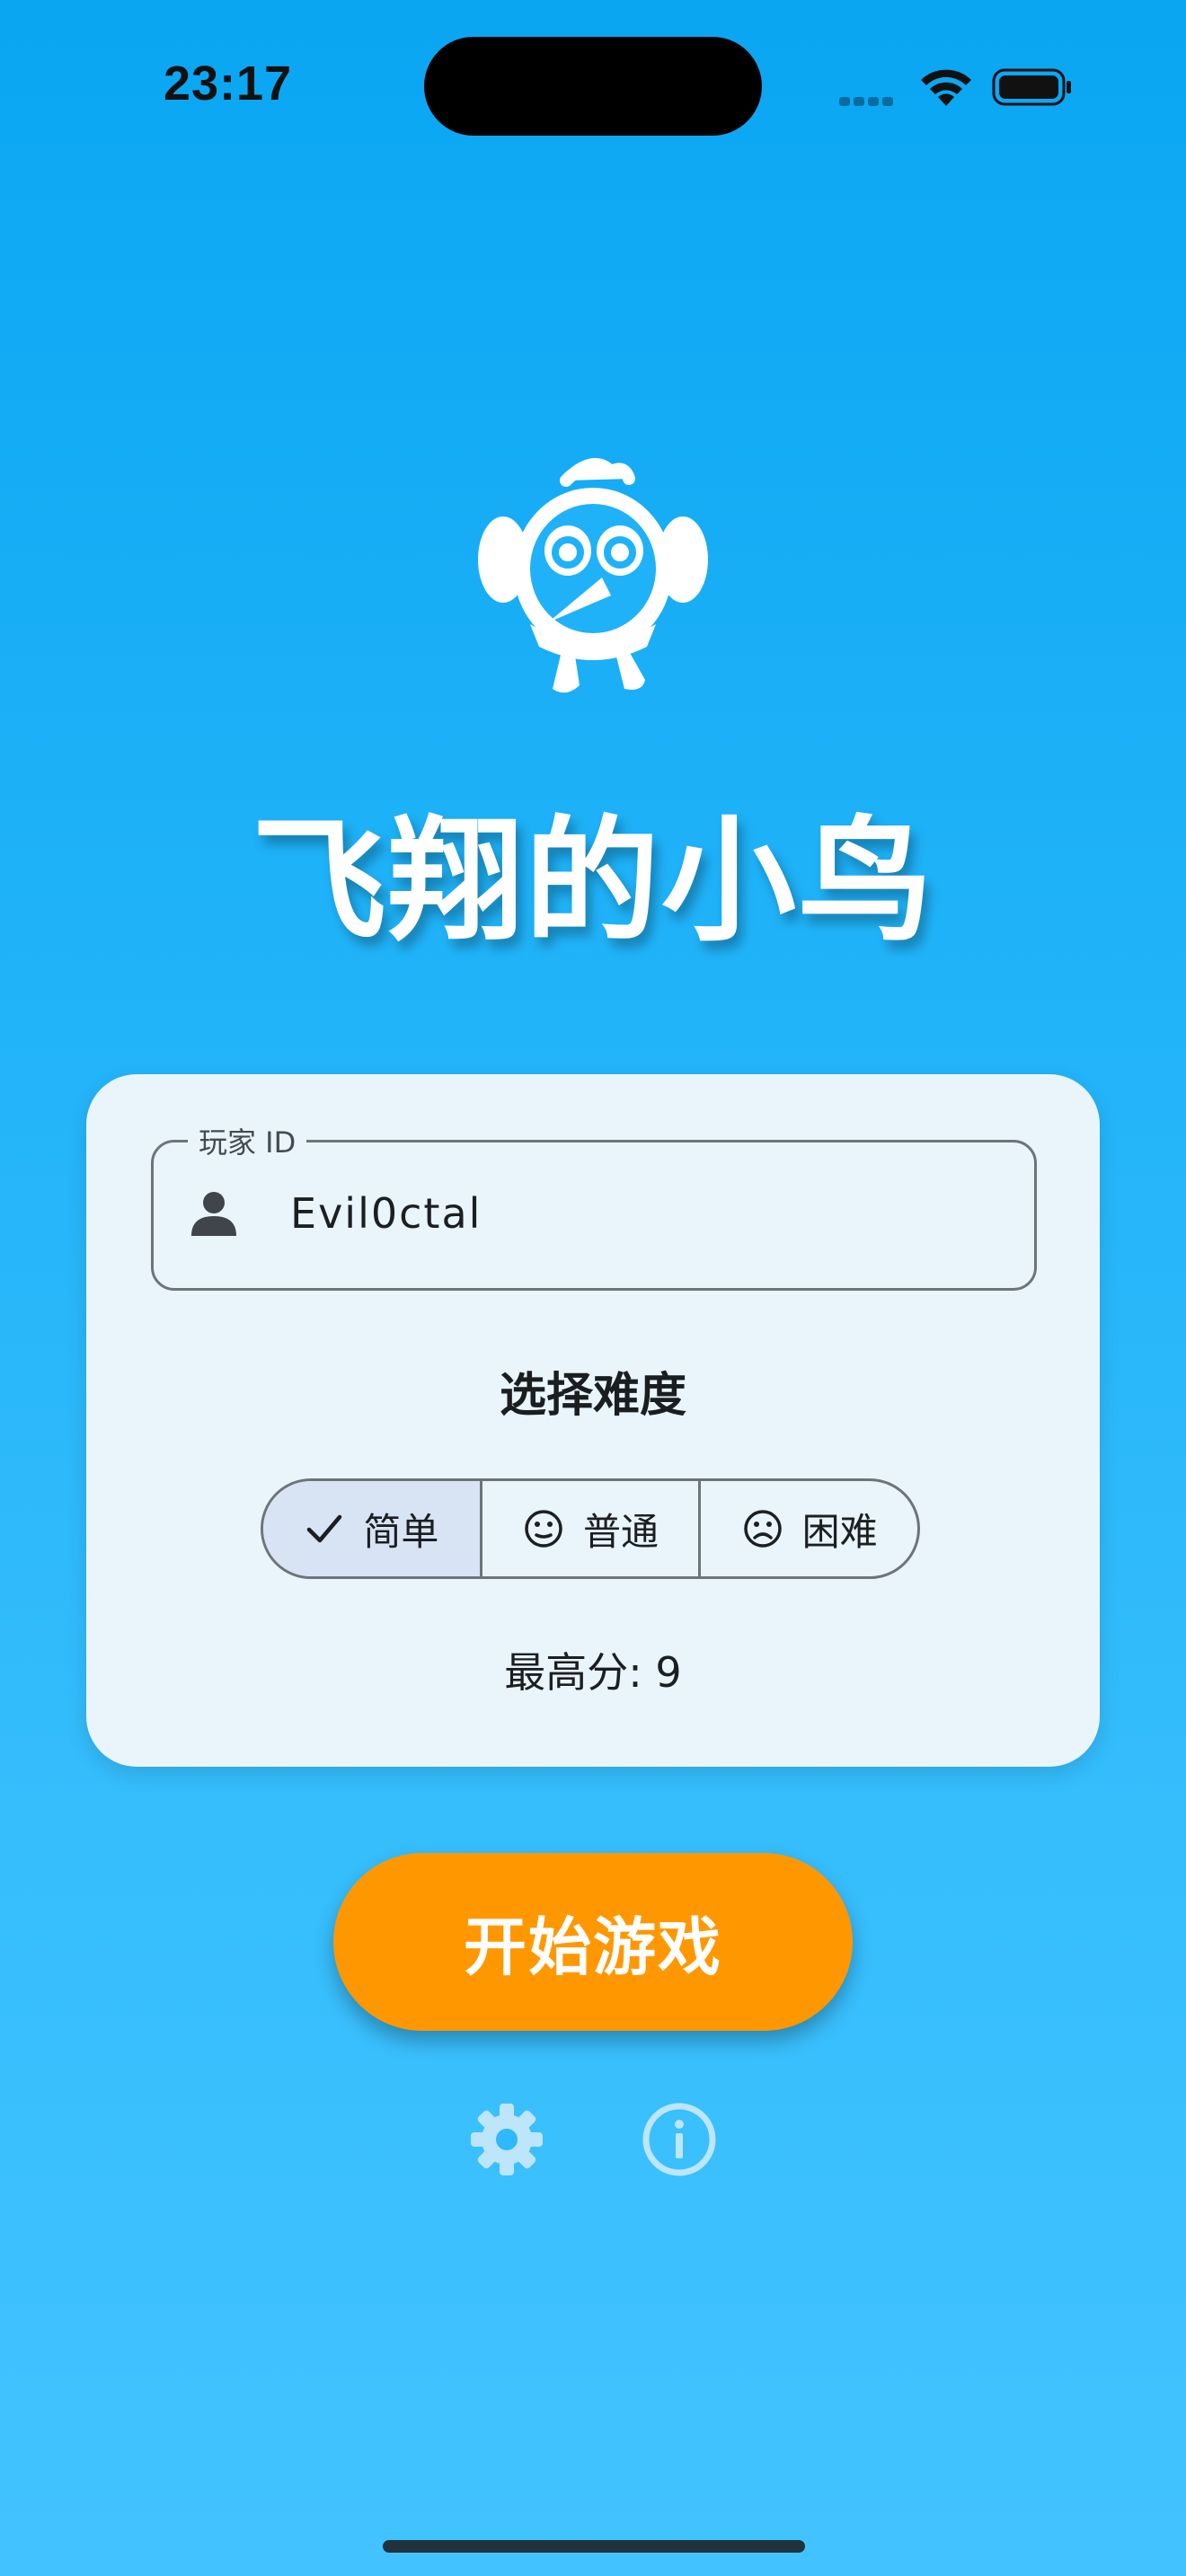 This screenshot has width=1186, height=2576. What do you see at coordinates (621, 1531) in the screenshot?
I see `difficulty-normal-label: 普通` at bounding box center [621, 1531].